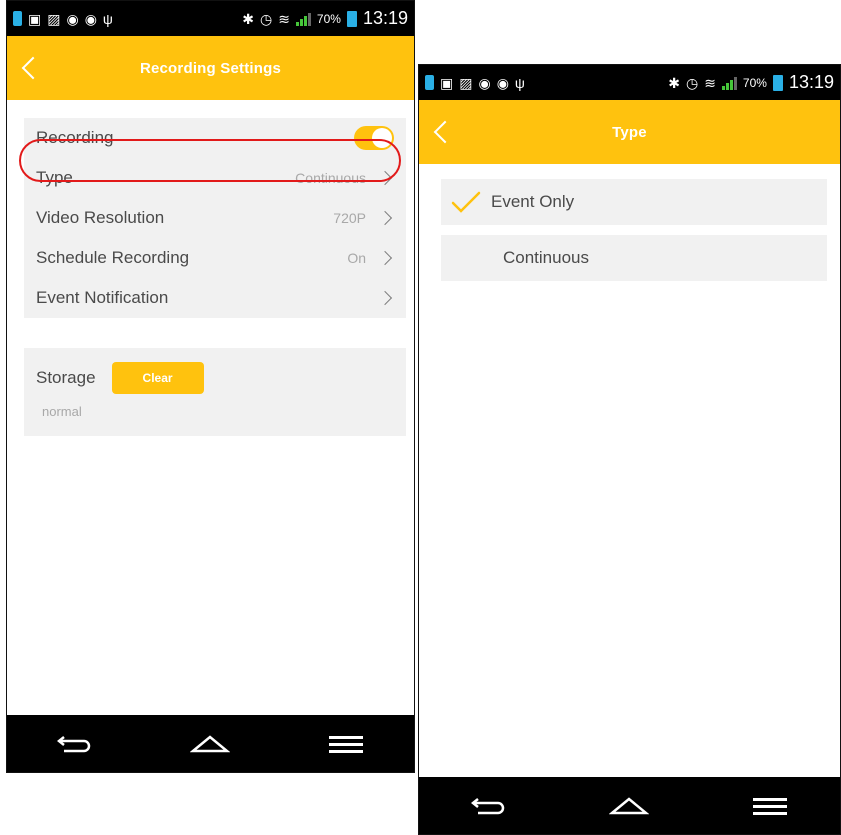 Image resolution: width=841 pixels, height=835 pixels. What do you see at coordinates (215, 298) in the screenshot?
I see `row-event-notification: Event Notification` at bounding box center [215, 298].